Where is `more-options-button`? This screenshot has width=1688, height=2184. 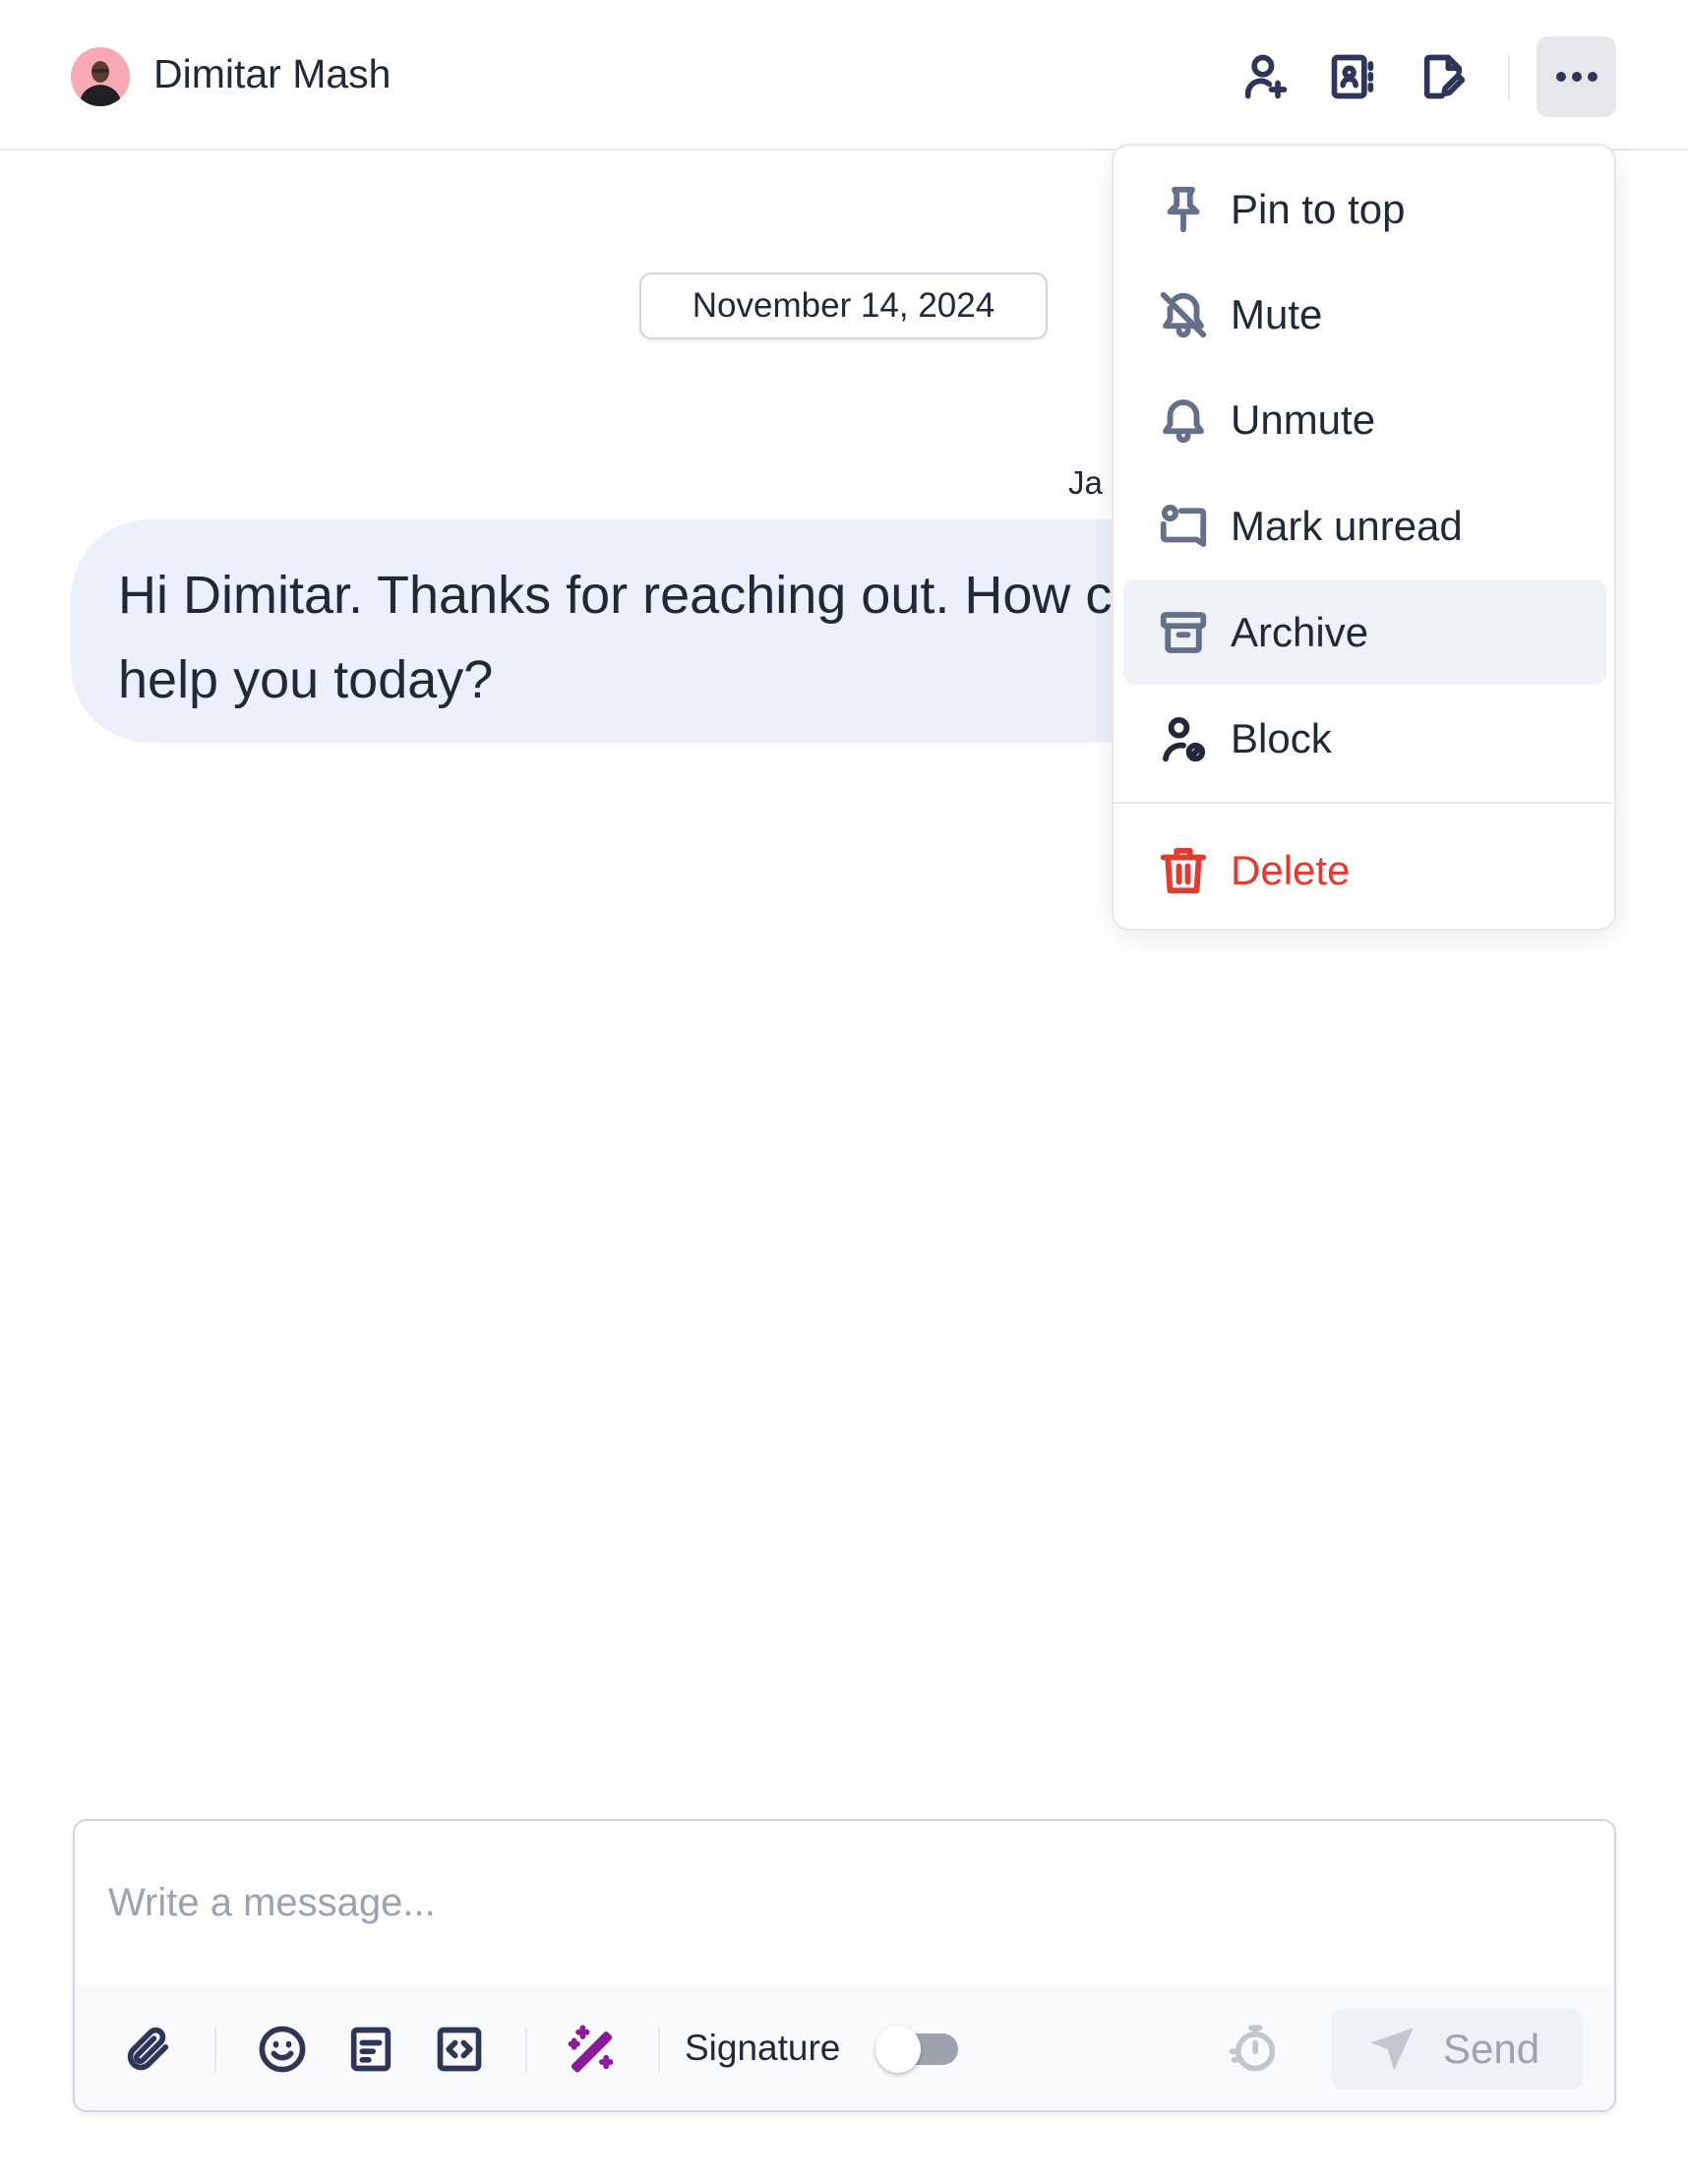
more-options-button is located at coordinates (1576, 76).